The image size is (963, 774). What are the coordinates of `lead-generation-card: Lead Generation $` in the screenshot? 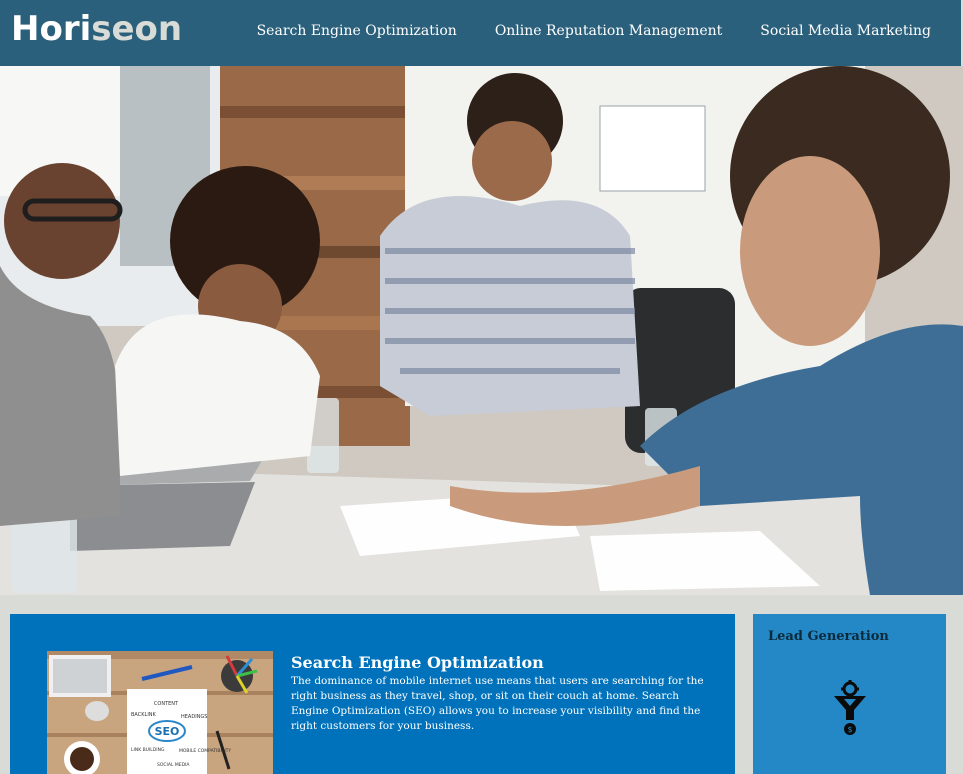 It's located at (849, 694).